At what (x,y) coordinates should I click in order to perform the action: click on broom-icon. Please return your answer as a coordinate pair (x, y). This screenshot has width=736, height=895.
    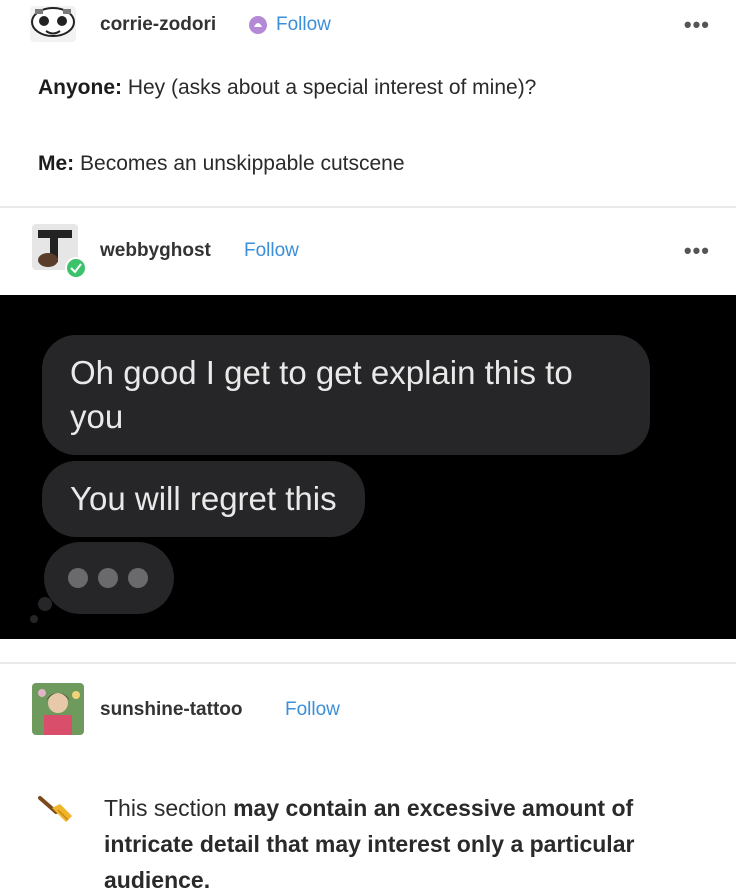
    Looking at the image, I should click on (56, 811).